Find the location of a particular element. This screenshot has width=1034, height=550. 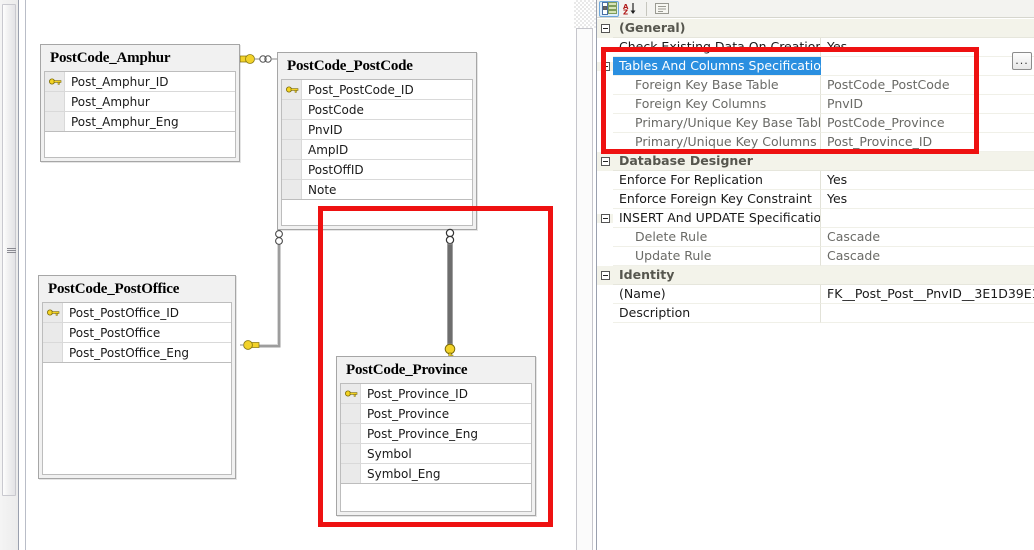

categorized-view-icon is located at coordinates (609, 8).